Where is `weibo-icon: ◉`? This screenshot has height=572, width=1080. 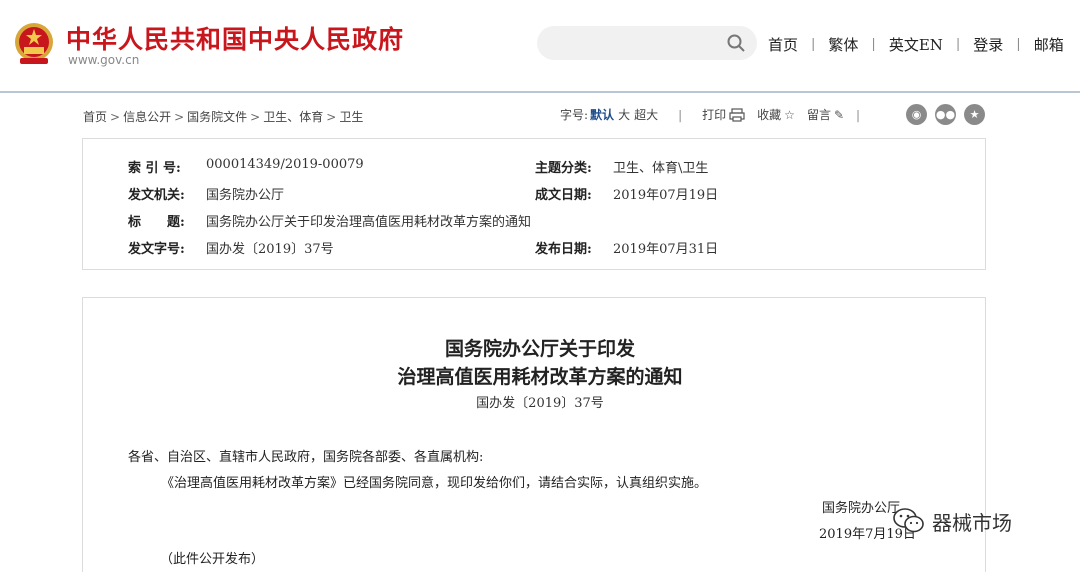
weibo-icon: ◉ is located at coordinates (916, 114).